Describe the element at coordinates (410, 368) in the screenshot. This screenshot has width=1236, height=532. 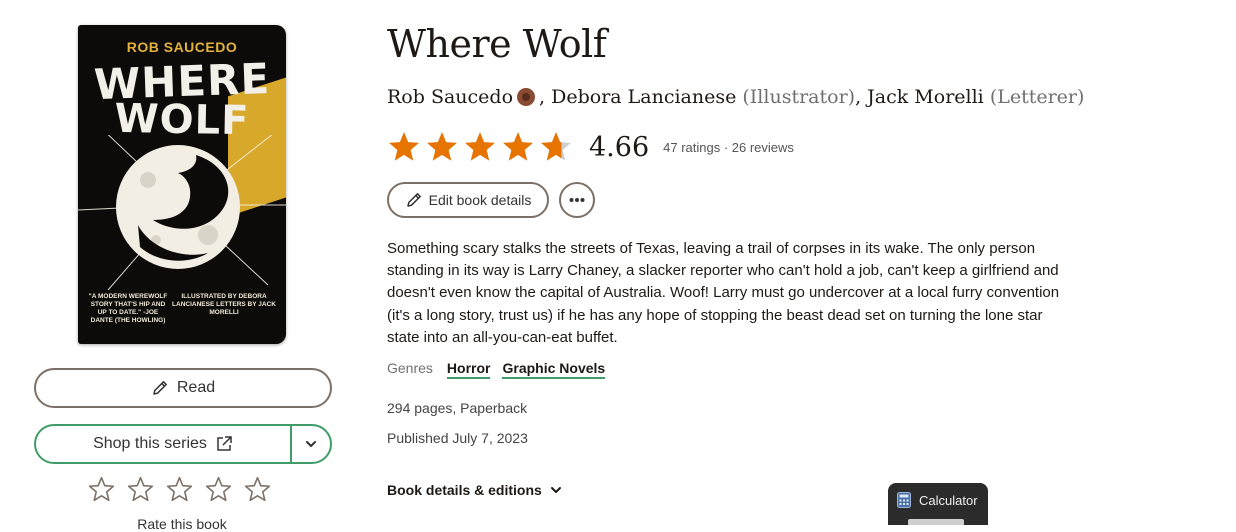
I see `genres-label: Genres` at that location.